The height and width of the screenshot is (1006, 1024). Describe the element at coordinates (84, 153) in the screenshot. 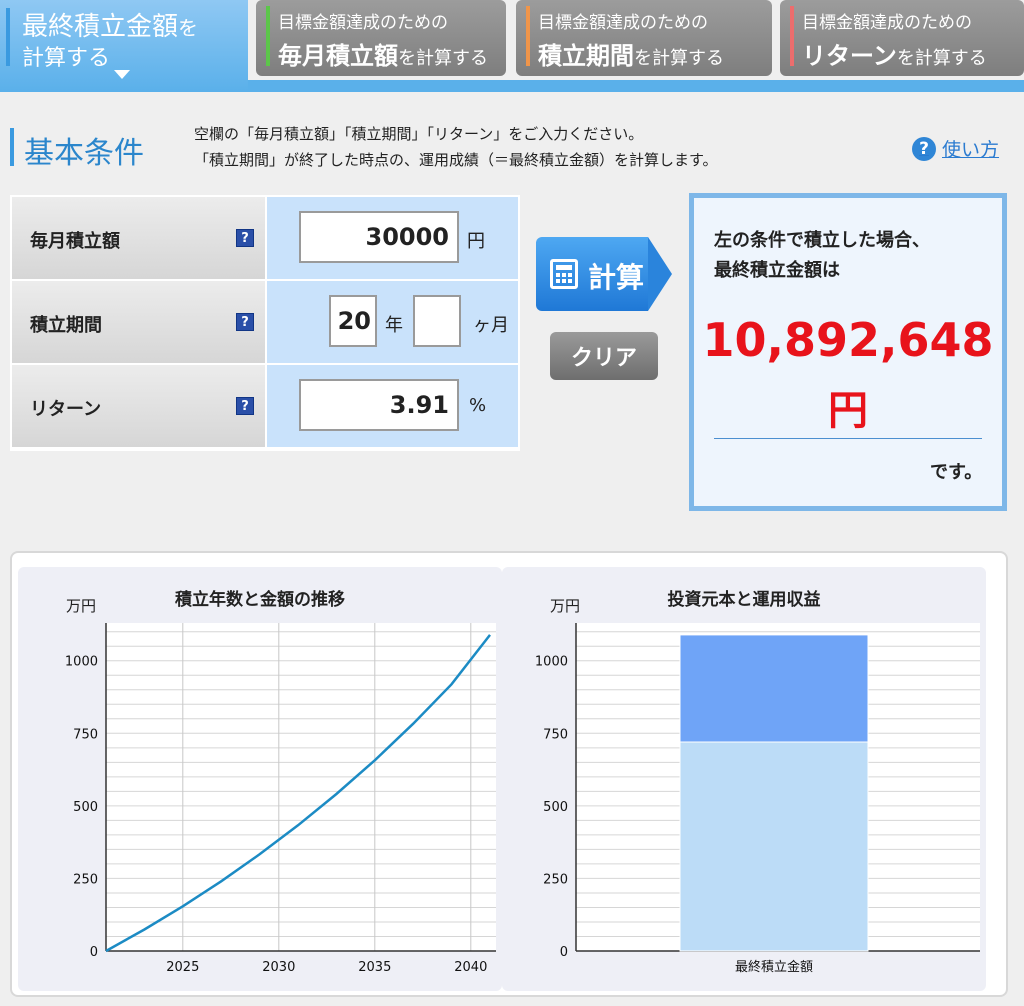

I see `section-title: 基本条件` at that location.